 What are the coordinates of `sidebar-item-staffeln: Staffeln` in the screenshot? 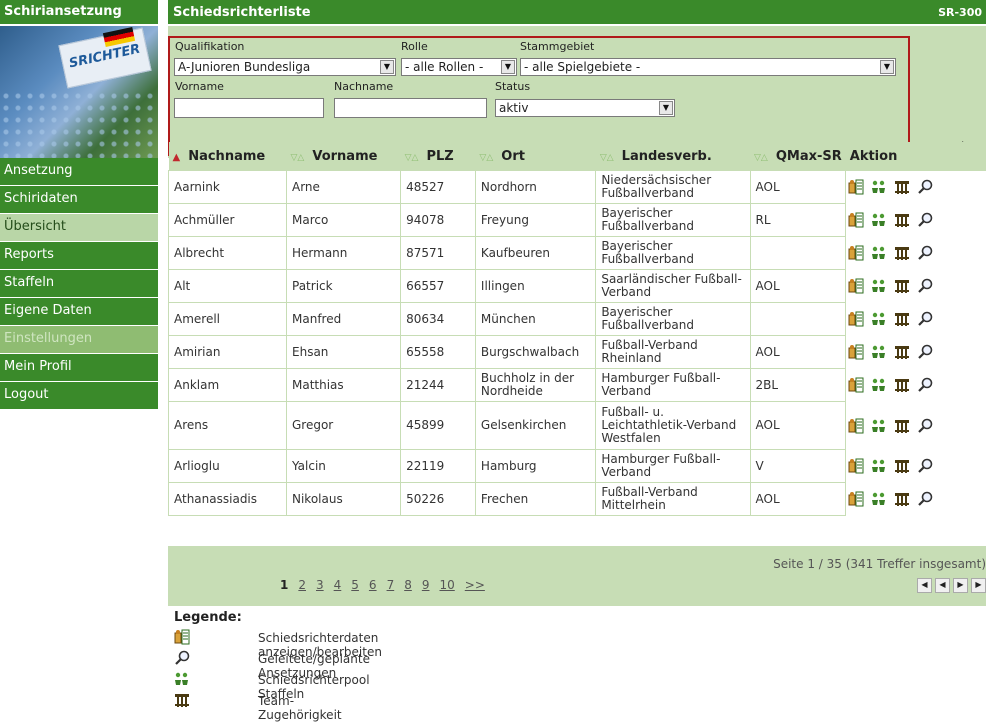 It's located at (79, 284).